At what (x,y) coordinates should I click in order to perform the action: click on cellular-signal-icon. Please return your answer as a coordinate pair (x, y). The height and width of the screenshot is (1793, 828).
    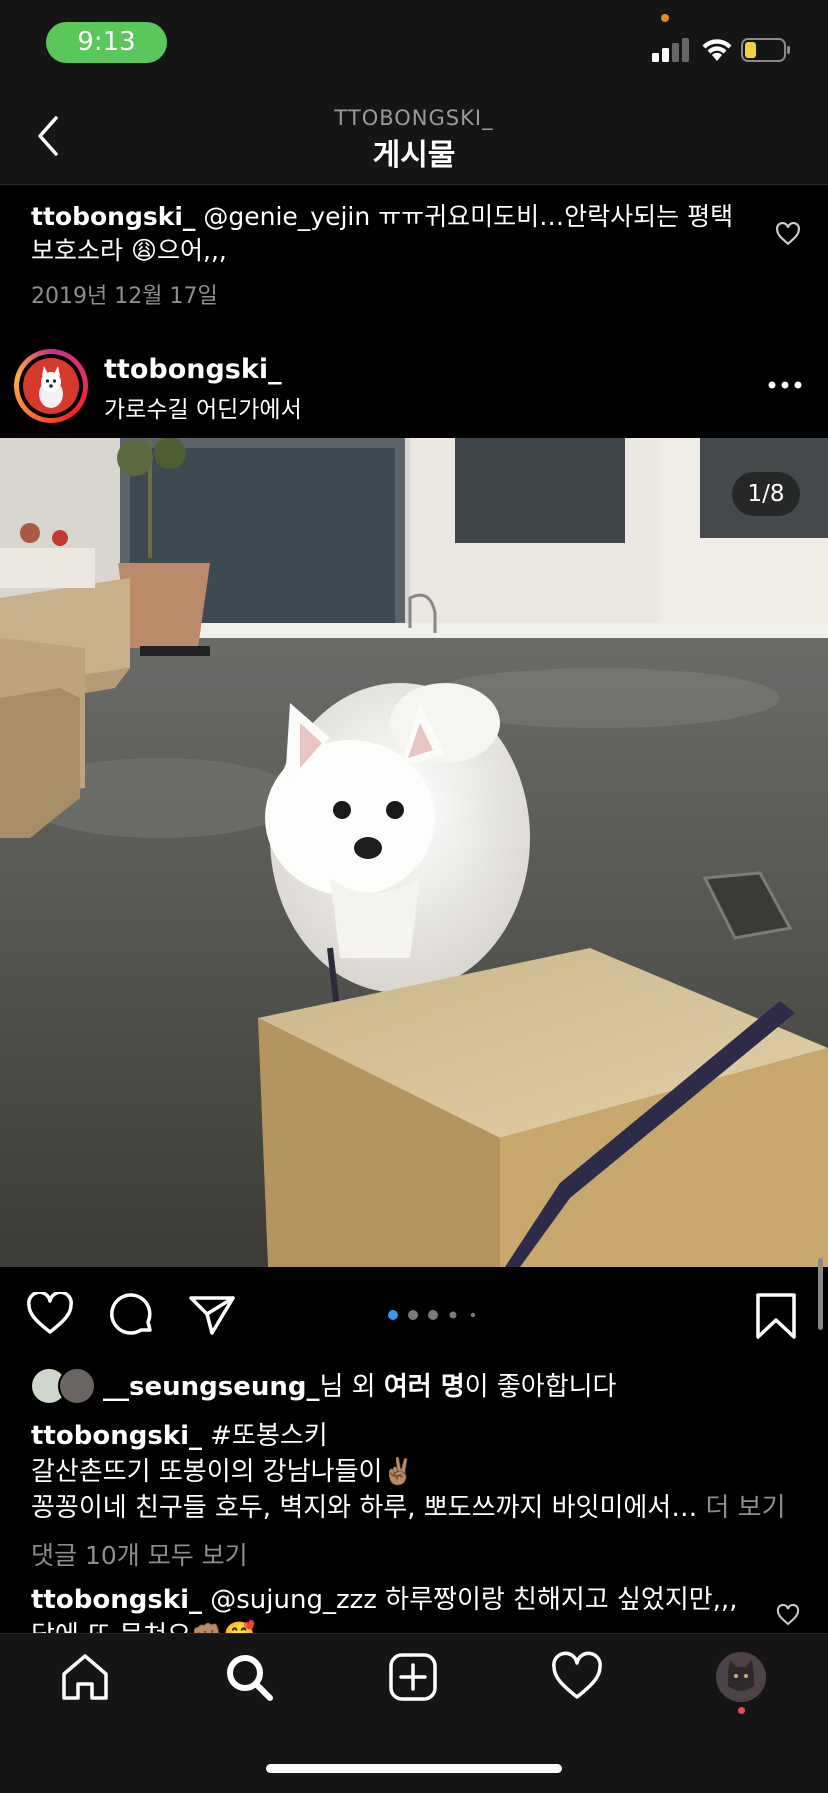
    Looking at the image, I should click on (670, 50).